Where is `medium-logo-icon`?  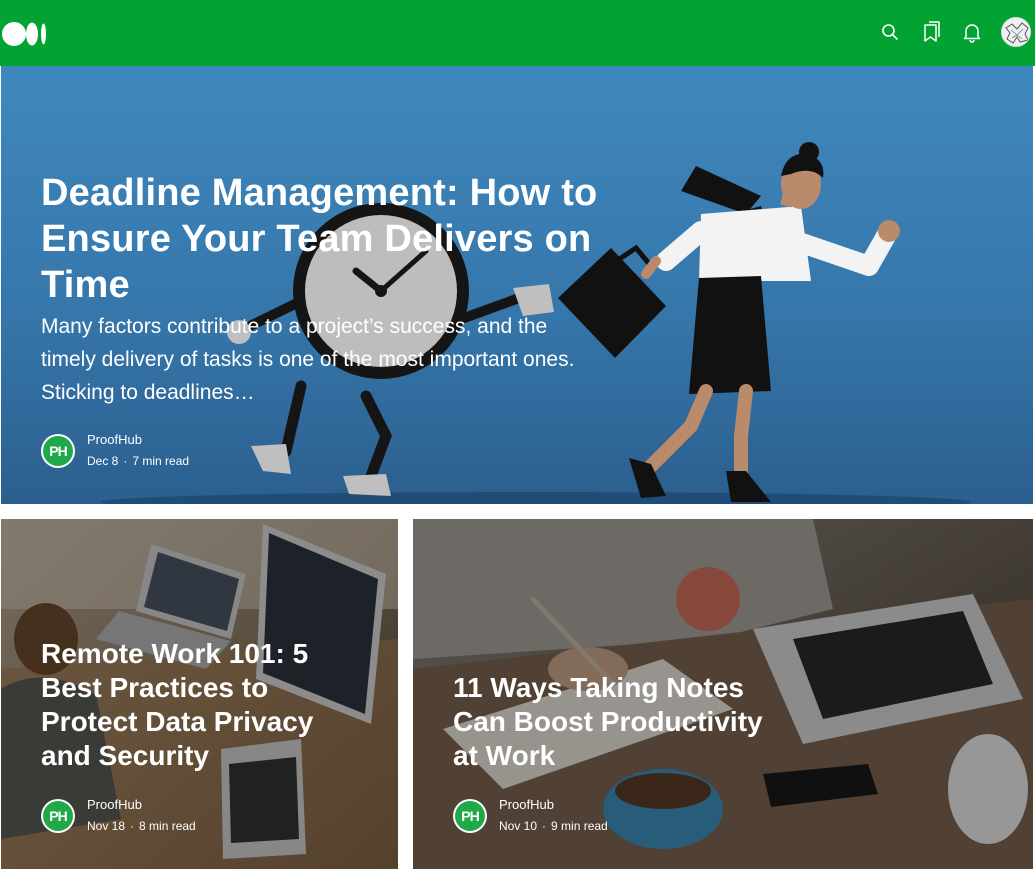 medium-logo-icon is located at coordinates (25, 34).